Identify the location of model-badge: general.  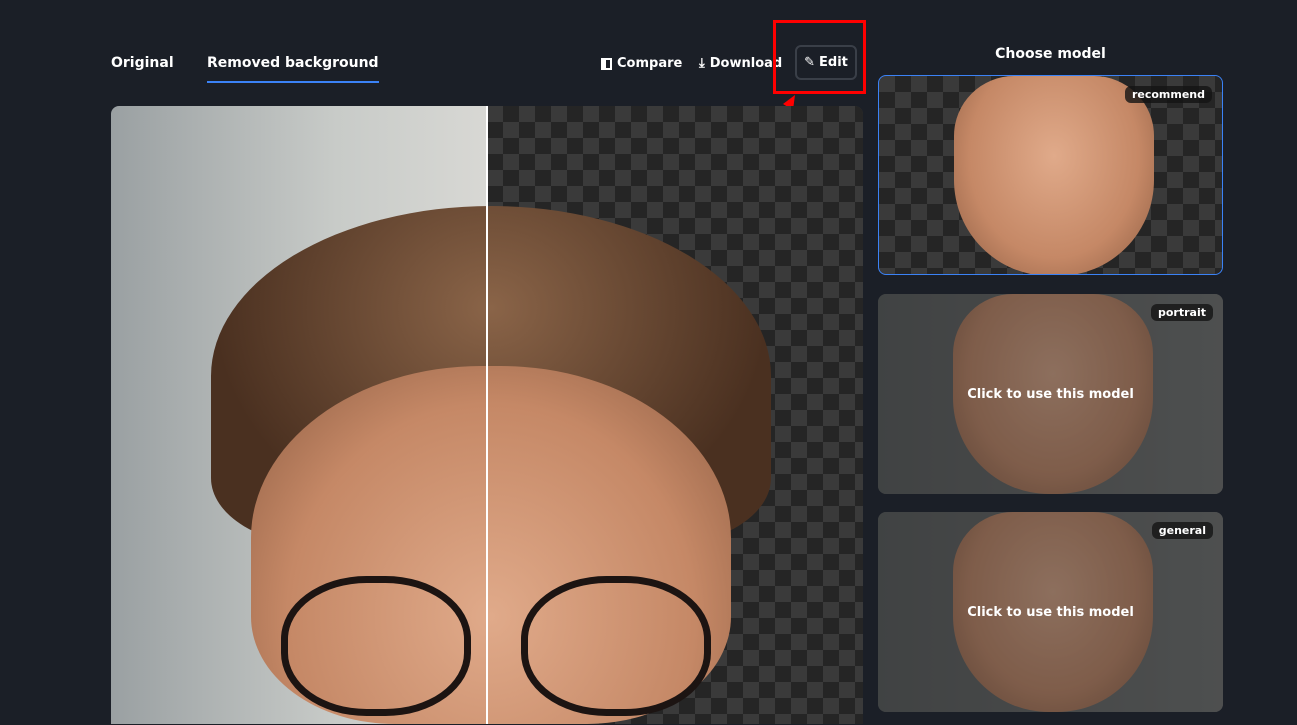
(1182, 530).